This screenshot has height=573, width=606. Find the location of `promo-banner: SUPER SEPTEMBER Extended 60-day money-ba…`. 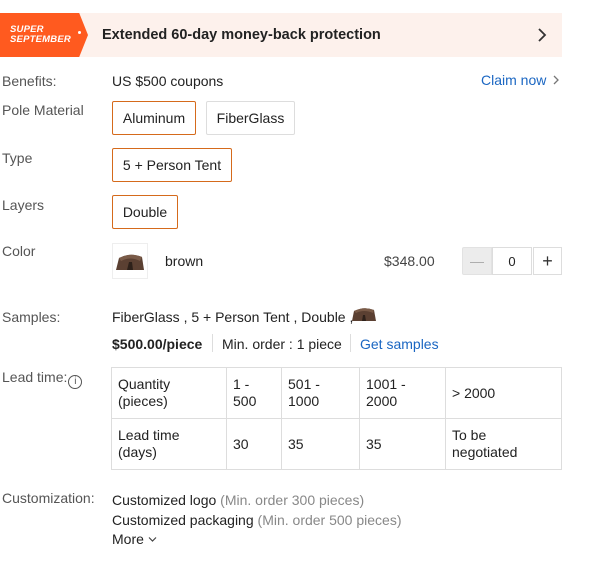

promo-banner: SUPER SEPTEMBER Extended 60-day money-ba… is located at coordinates (281, 35).